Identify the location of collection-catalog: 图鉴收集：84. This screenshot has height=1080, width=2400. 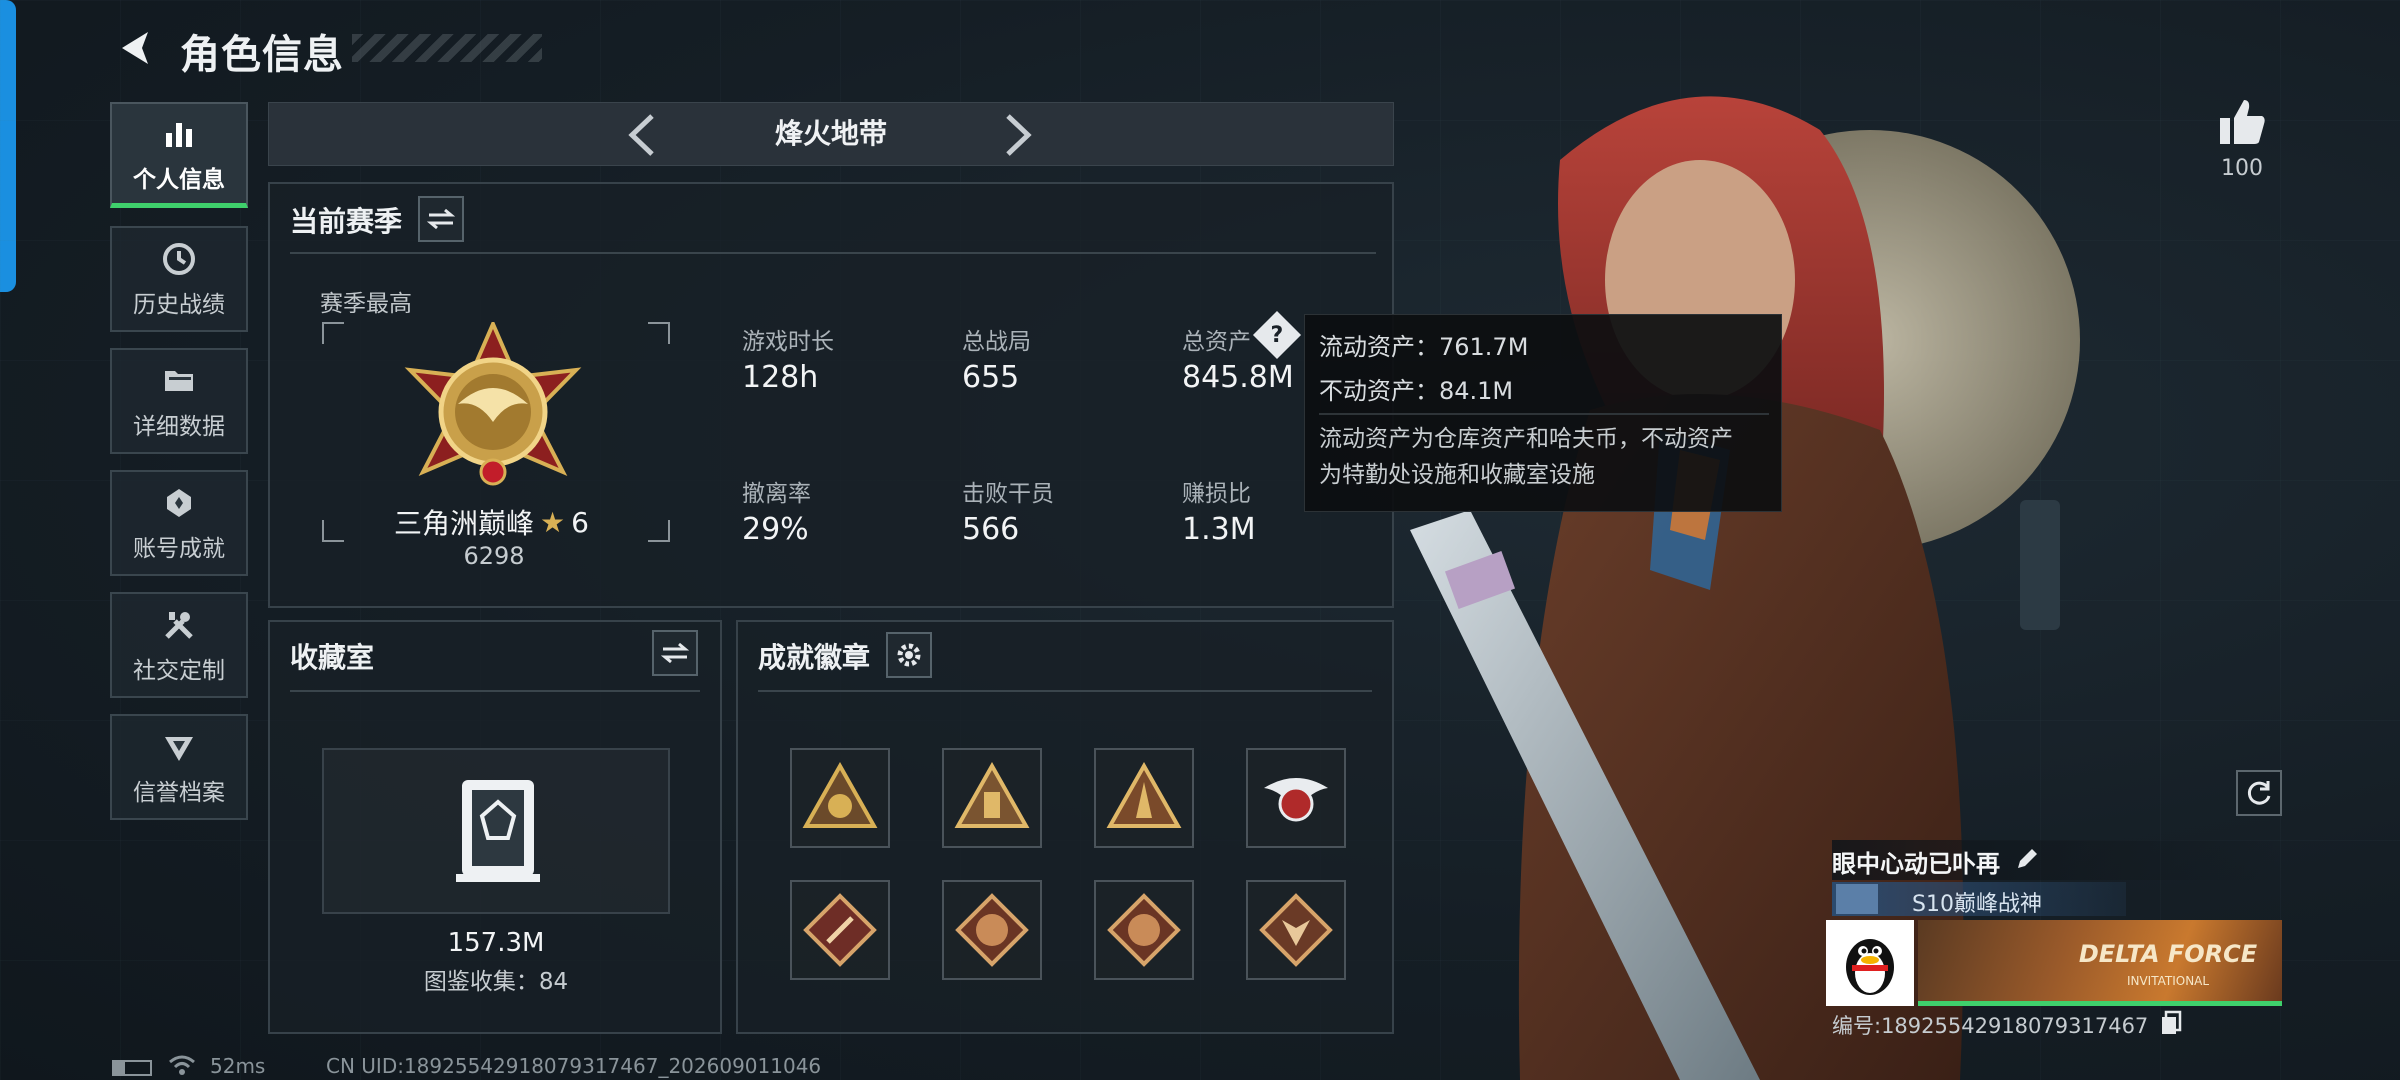
(496, 982).